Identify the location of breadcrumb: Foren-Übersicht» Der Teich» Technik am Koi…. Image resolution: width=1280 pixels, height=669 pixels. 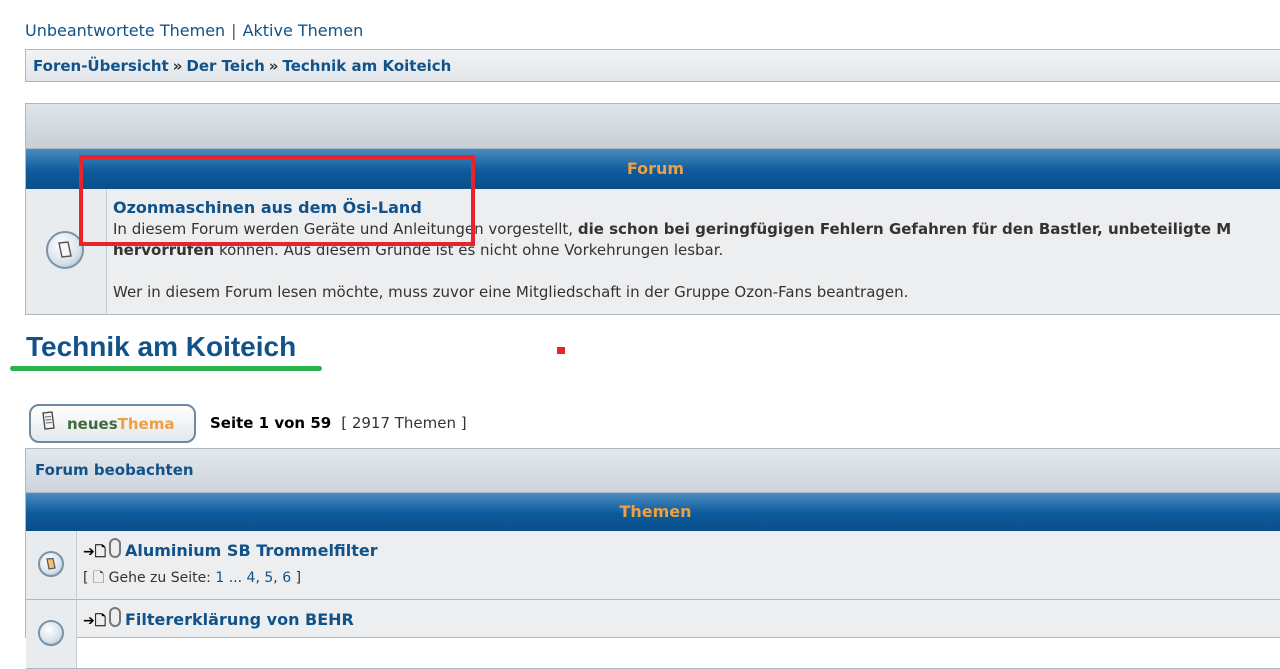
(652, 65).